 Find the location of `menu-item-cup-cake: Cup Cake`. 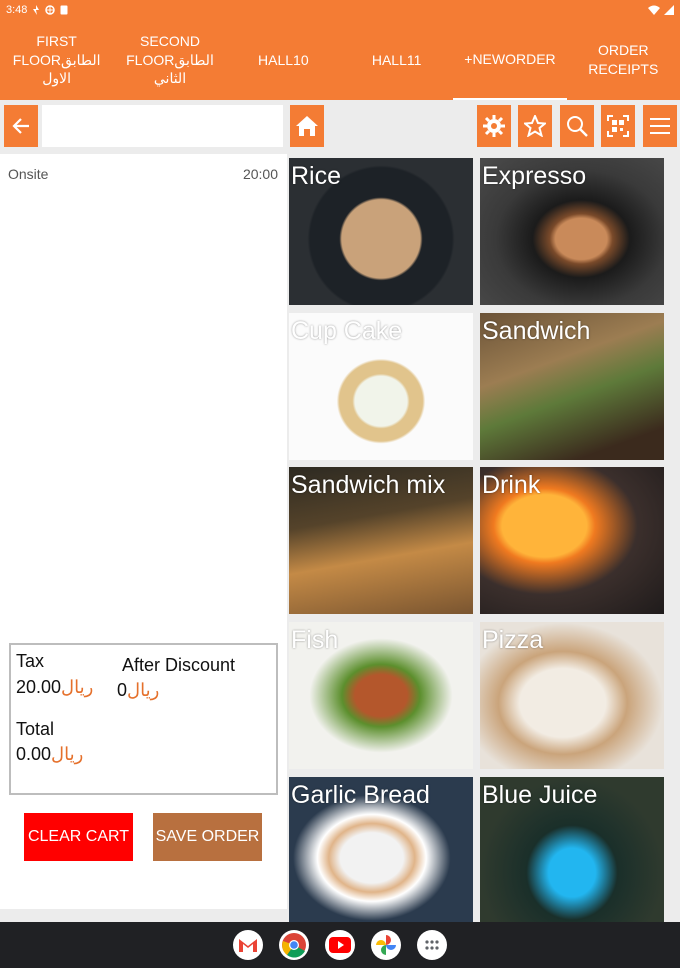

menu-item-cup-cake: Cup Cake is located at coordinates (381, 386).